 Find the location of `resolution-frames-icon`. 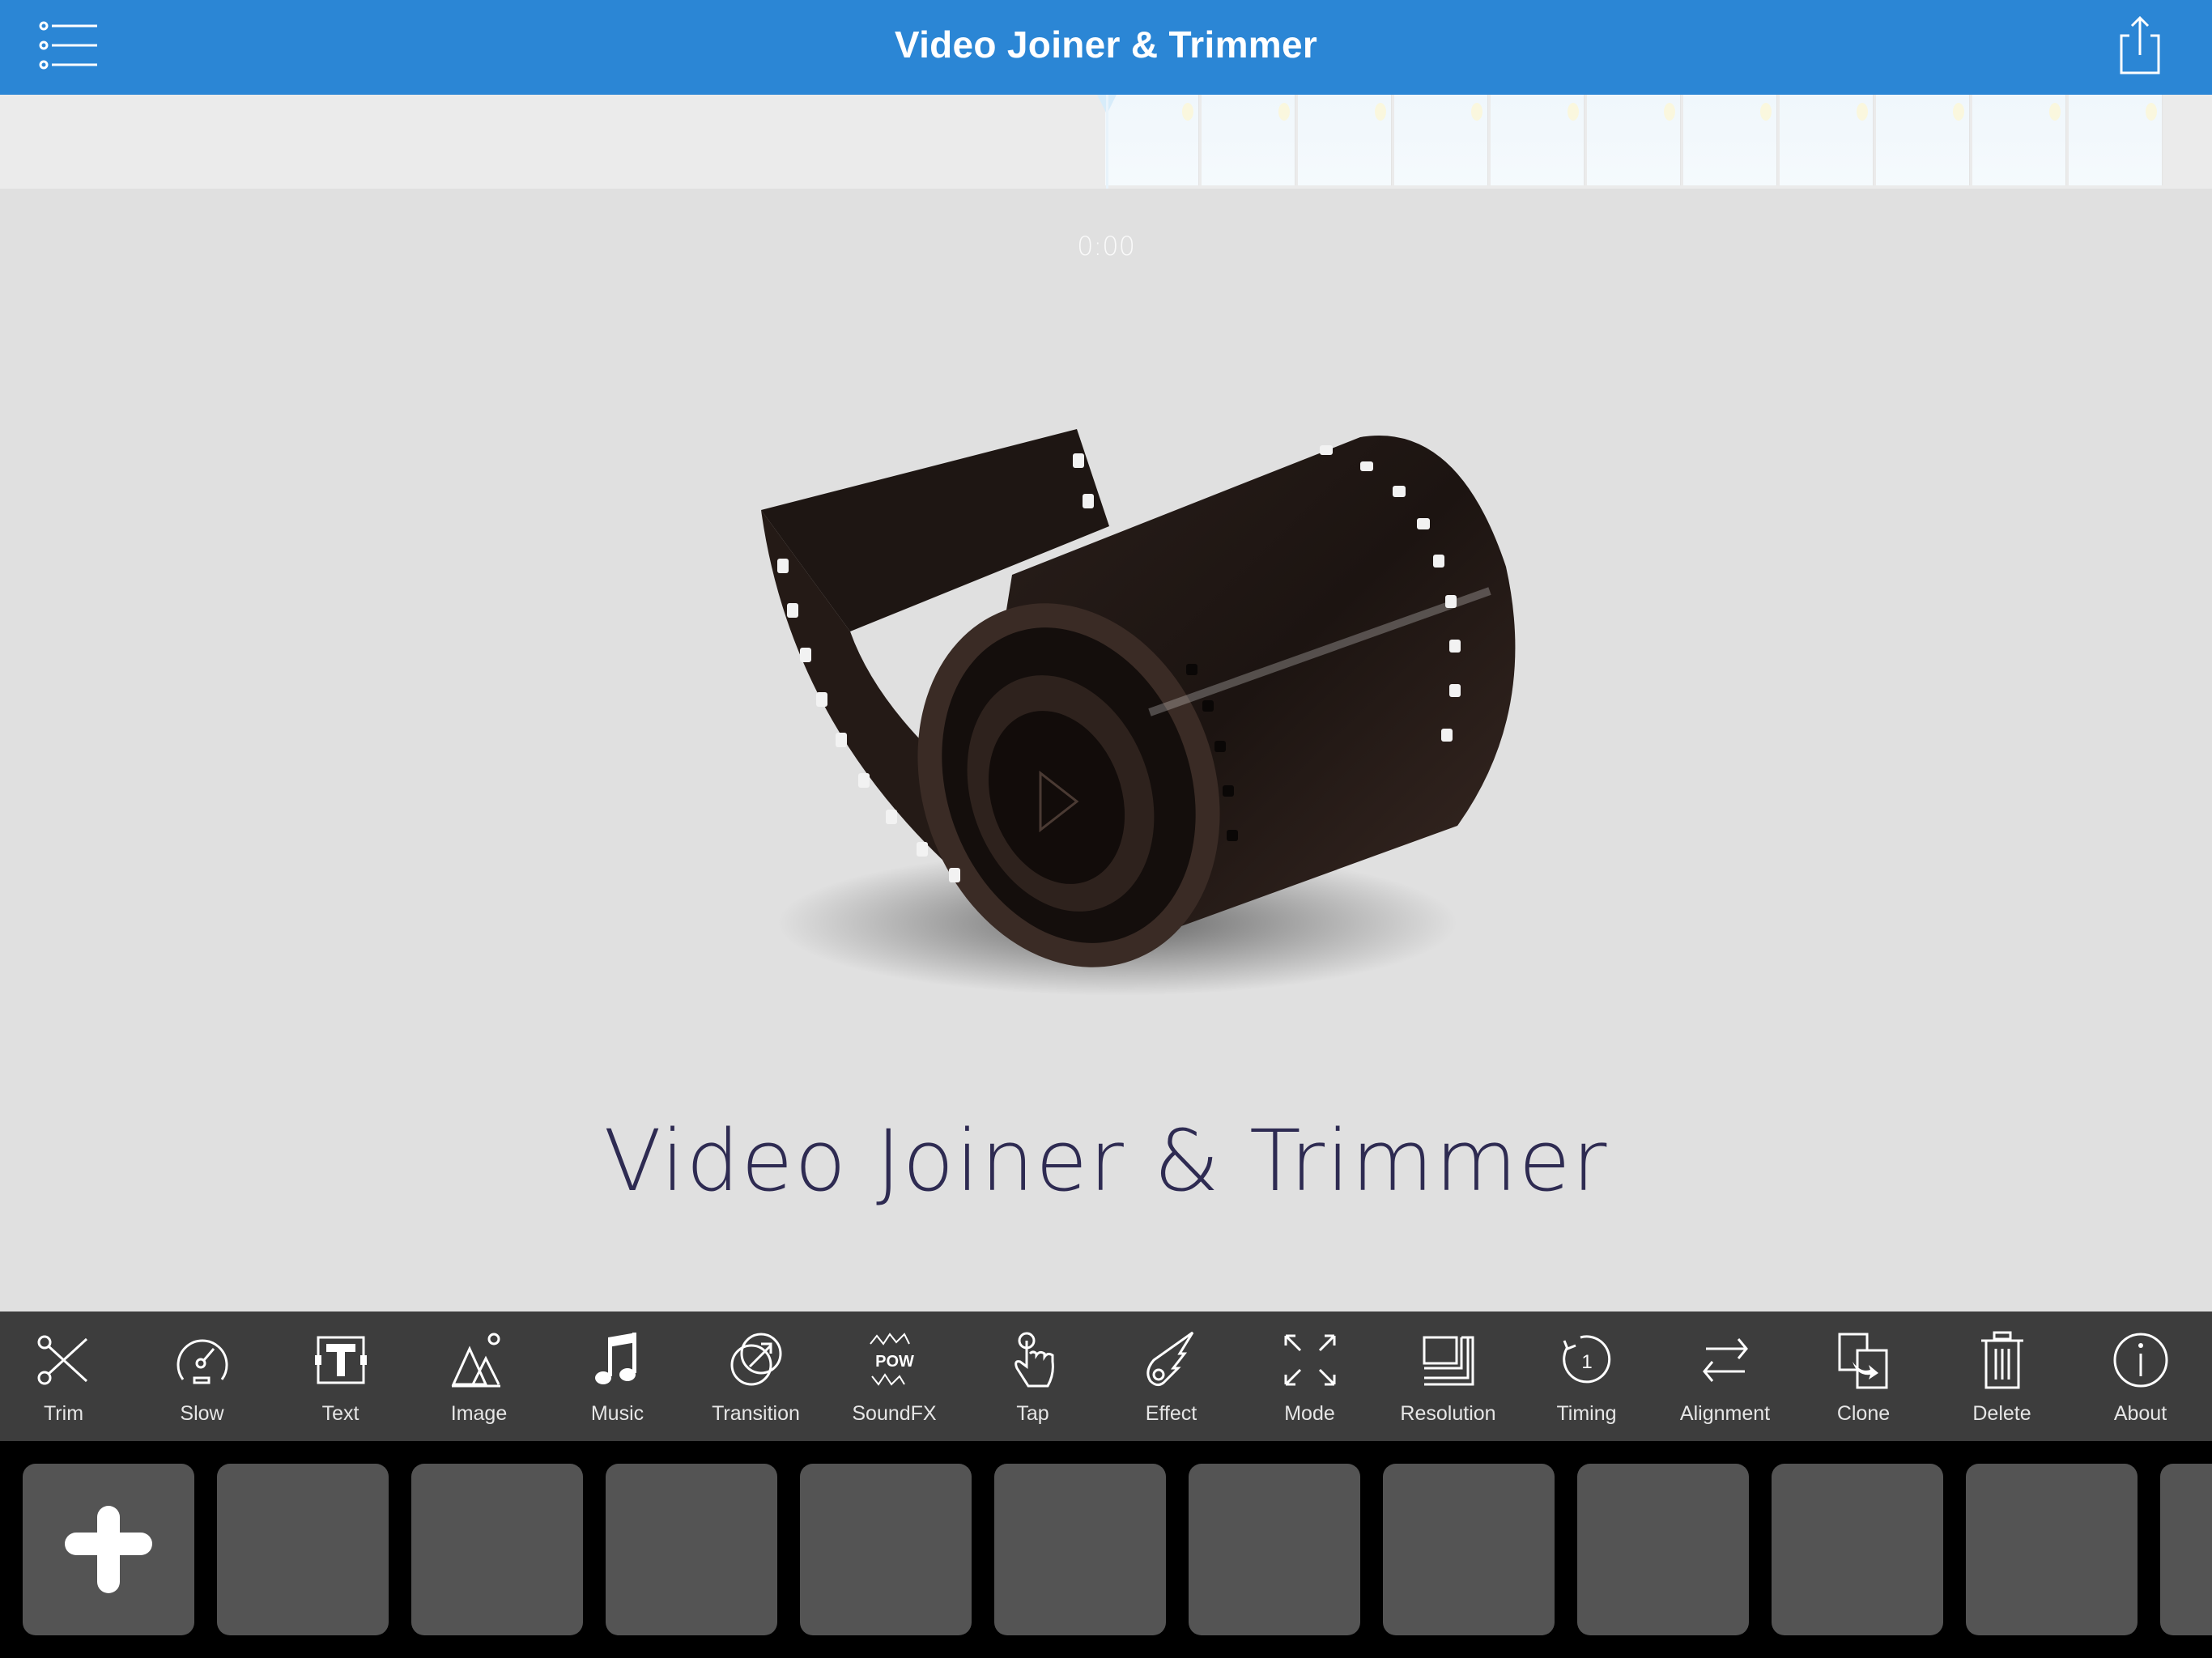

resolution-frames-icon is located at coordinates (1448, 1361).